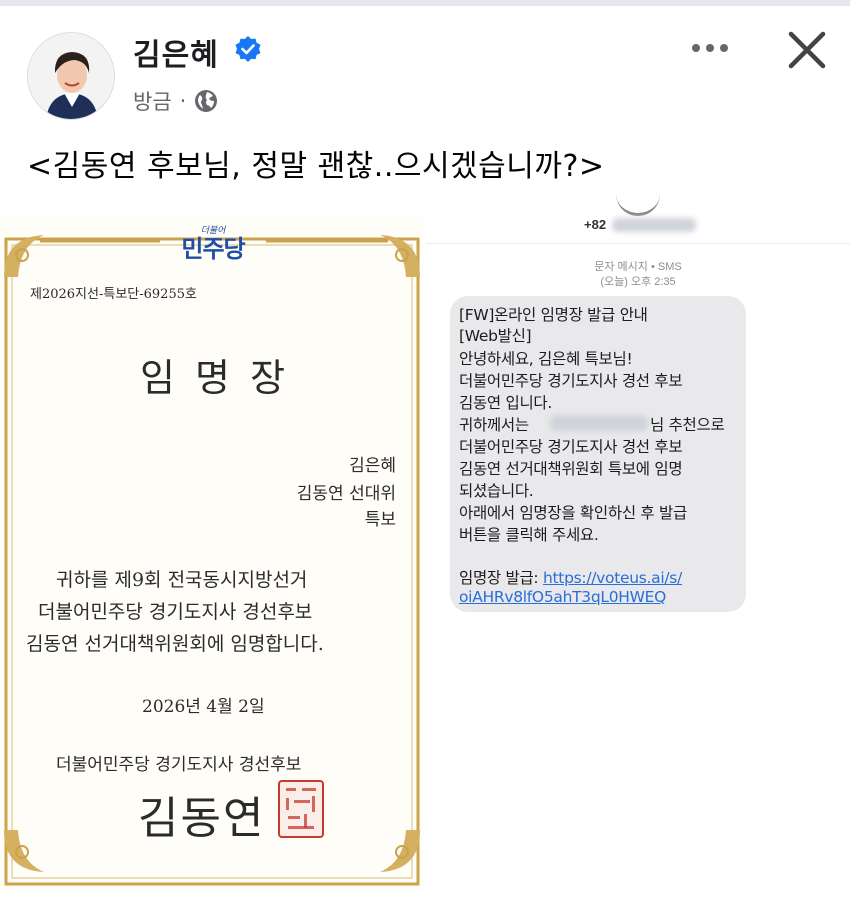 The image size is (850, 910). Describe the element at coordinates (595, 224) in the screenshot. I see `sms-sender-prefix: +82` at that location.